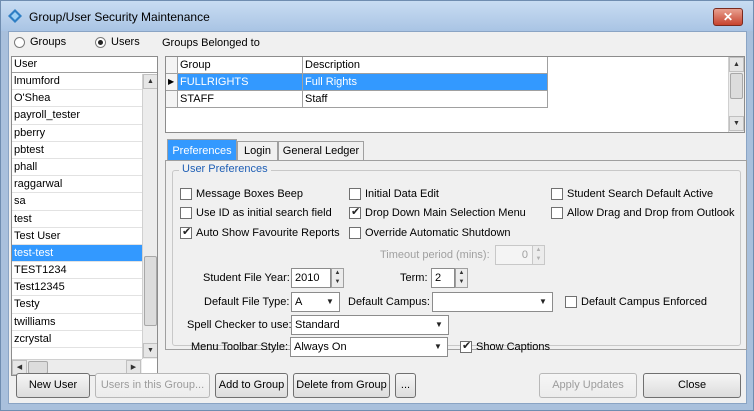 This screenshot has width=754, height=411. What do you see at coordinates (150, 81) in the screenshot?
I see `scroll-up-icon: ▲` at bounding box center [150, 81].